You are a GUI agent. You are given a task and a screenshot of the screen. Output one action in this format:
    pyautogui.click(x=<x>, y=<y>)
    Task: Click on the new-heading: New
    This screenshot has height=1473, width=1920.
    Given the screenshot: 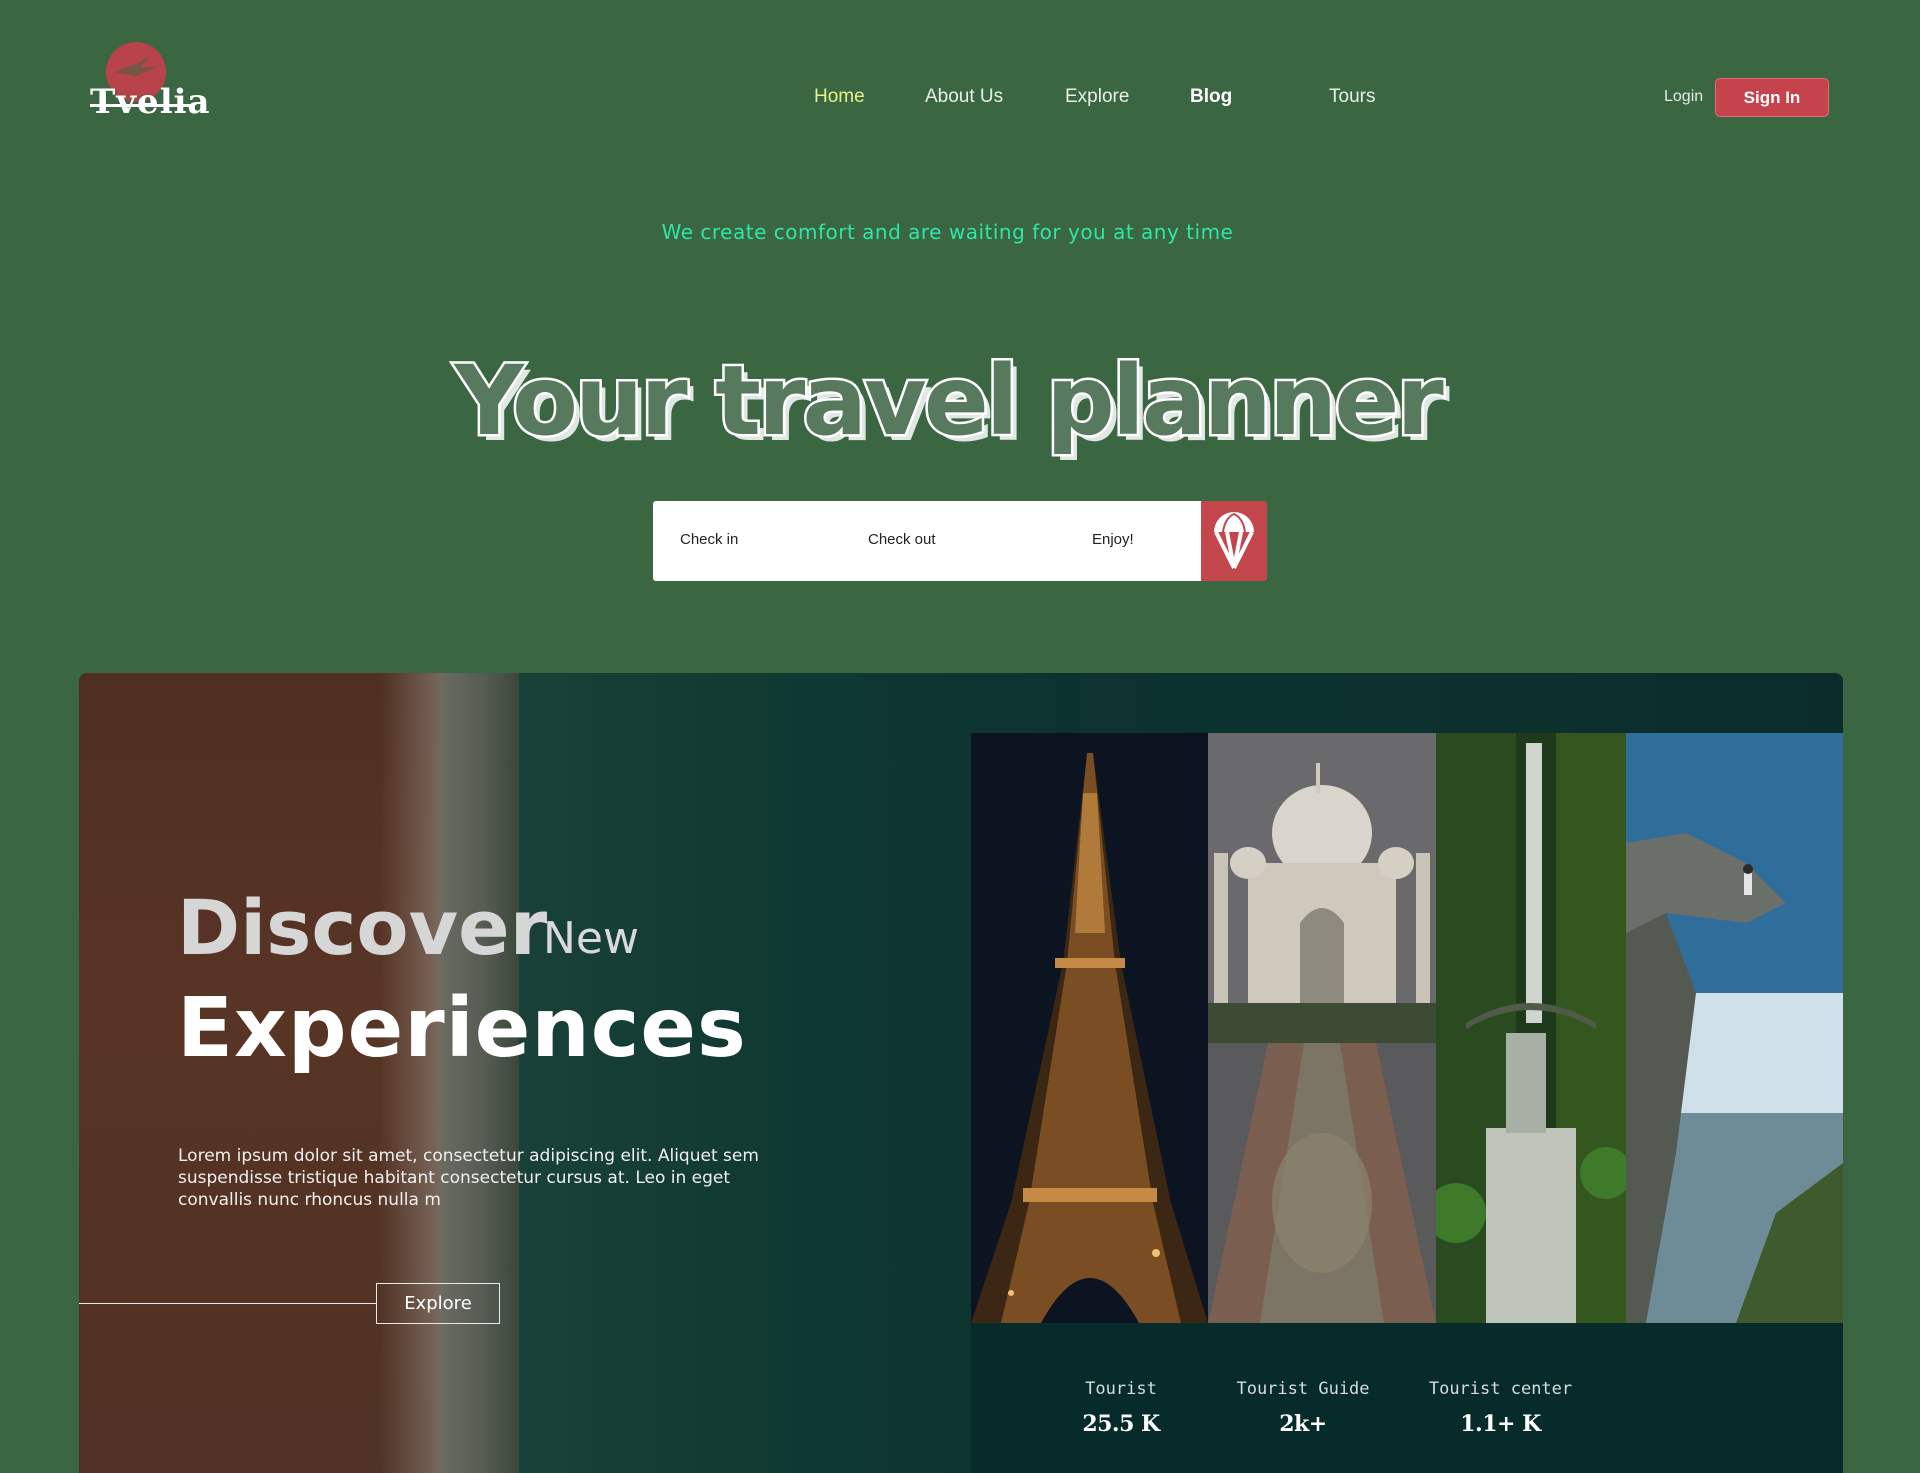 What is the action you would take?
    pyautogui.click(x=591, y=938)
    